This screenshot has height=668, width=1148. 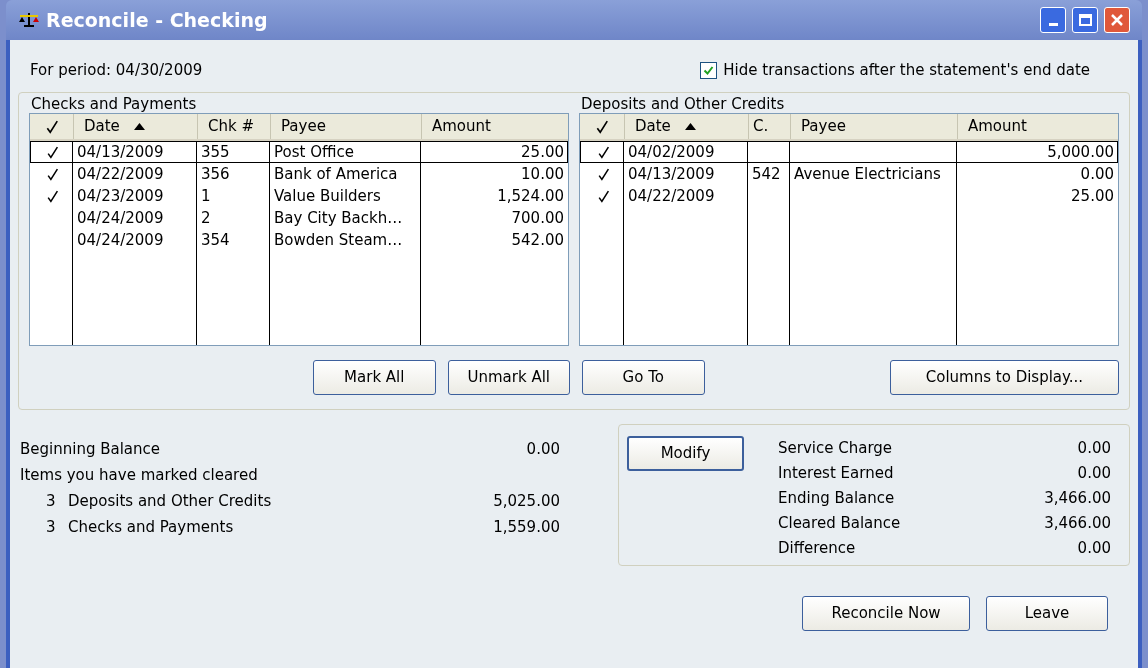 I want to click on table-cell: 5,000.00, so click(x=1080, y=152).